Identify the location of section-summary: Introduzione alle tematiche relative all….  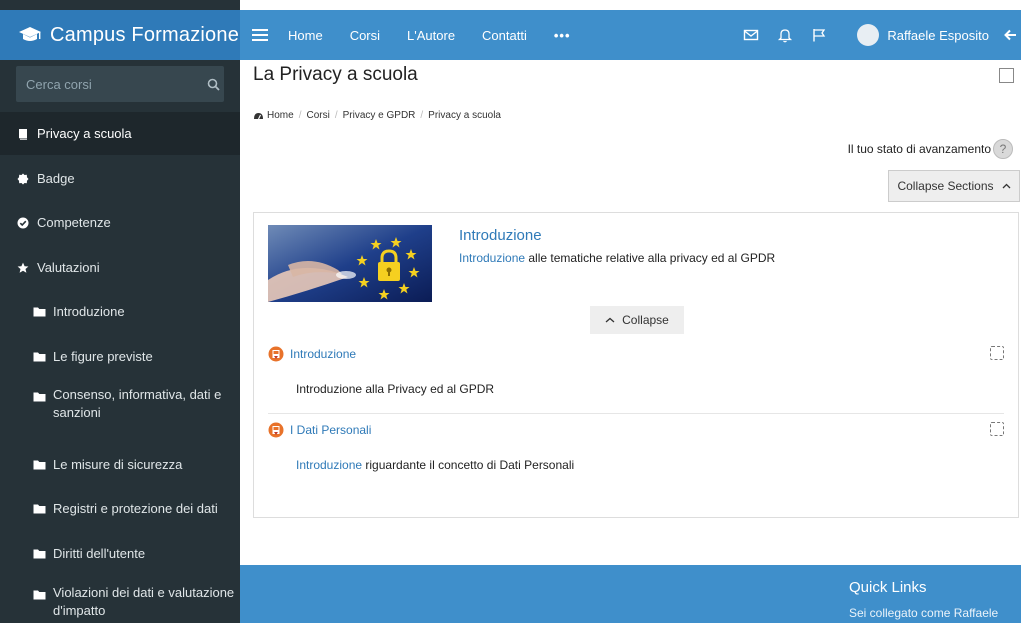
(617, 258).